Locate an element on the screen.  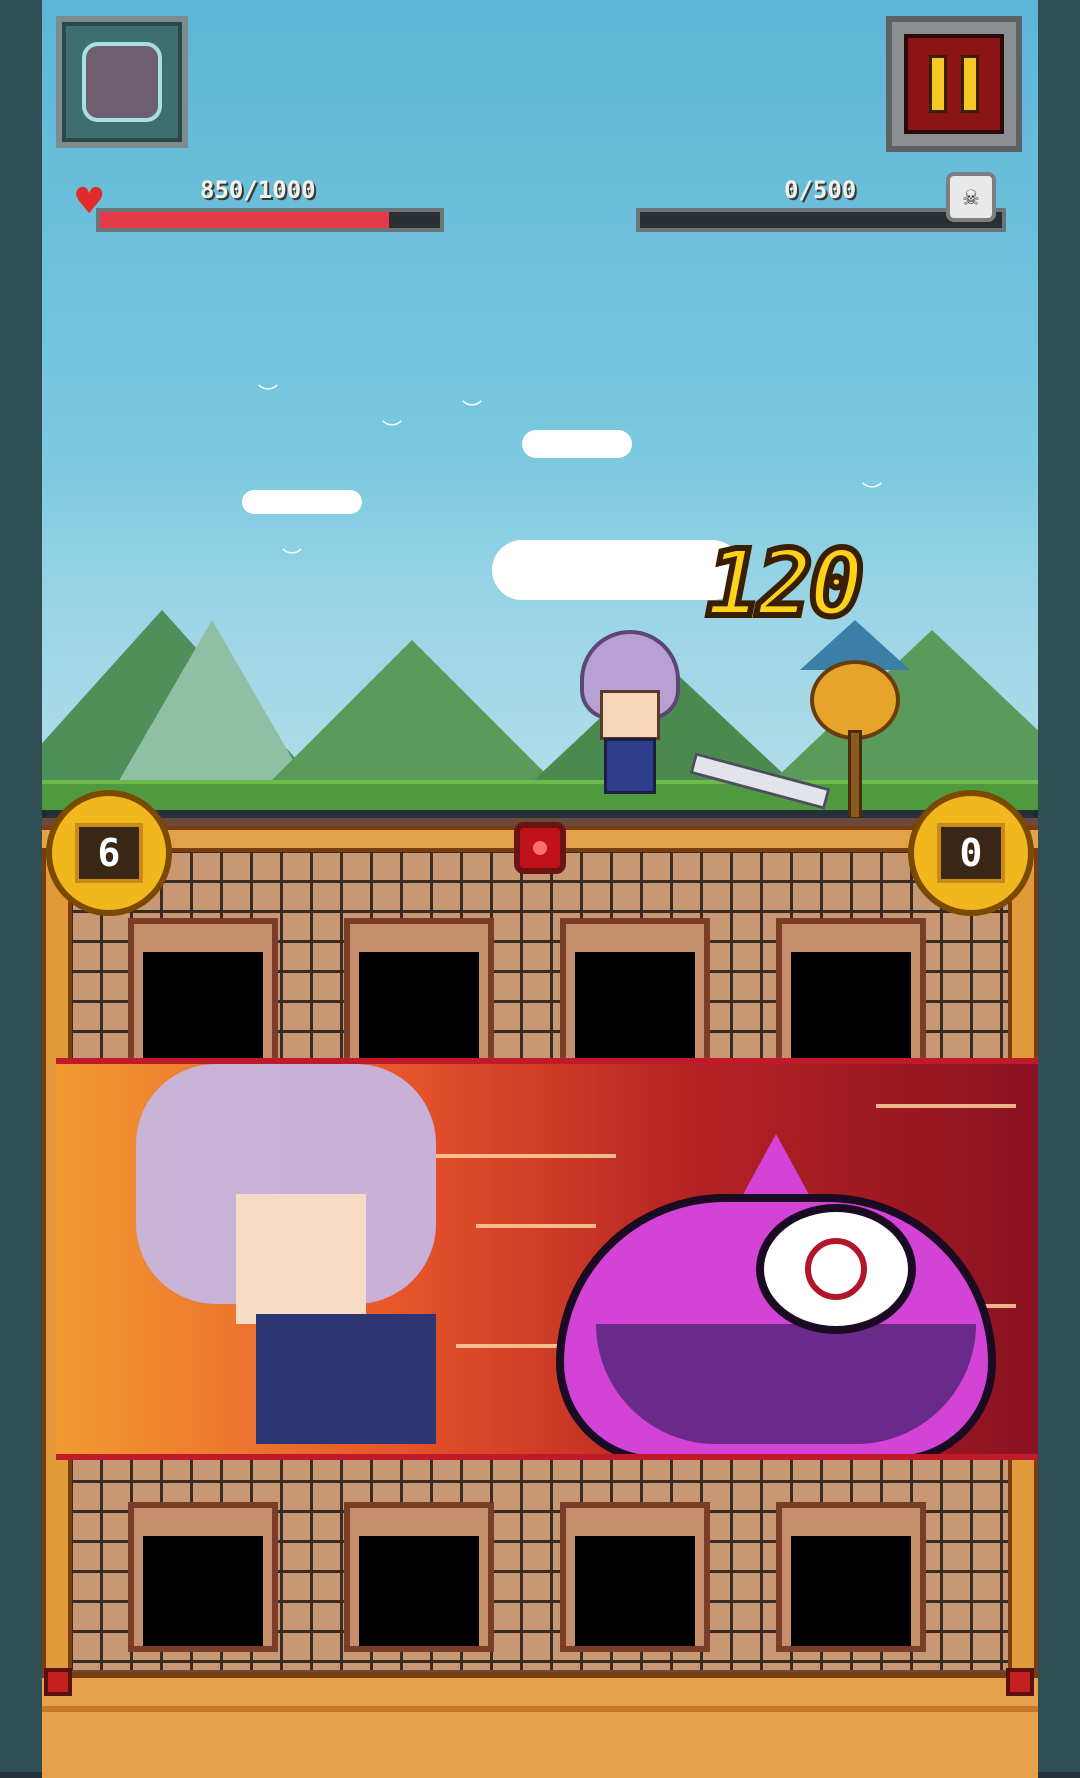
damage-number: 120 is located at coordinates (785, 583).